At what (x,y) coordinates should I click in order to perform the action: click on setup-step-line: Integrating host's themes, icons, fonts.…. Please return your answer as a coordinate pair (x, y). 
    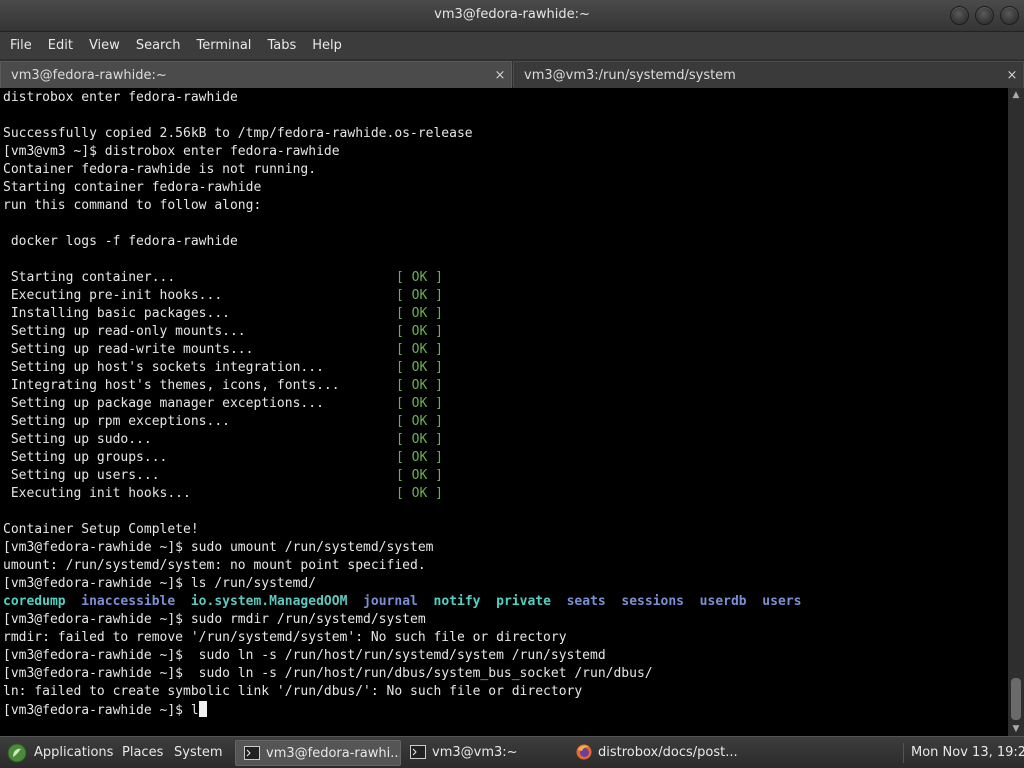
    Looking at the image, I should click on (223, 386).